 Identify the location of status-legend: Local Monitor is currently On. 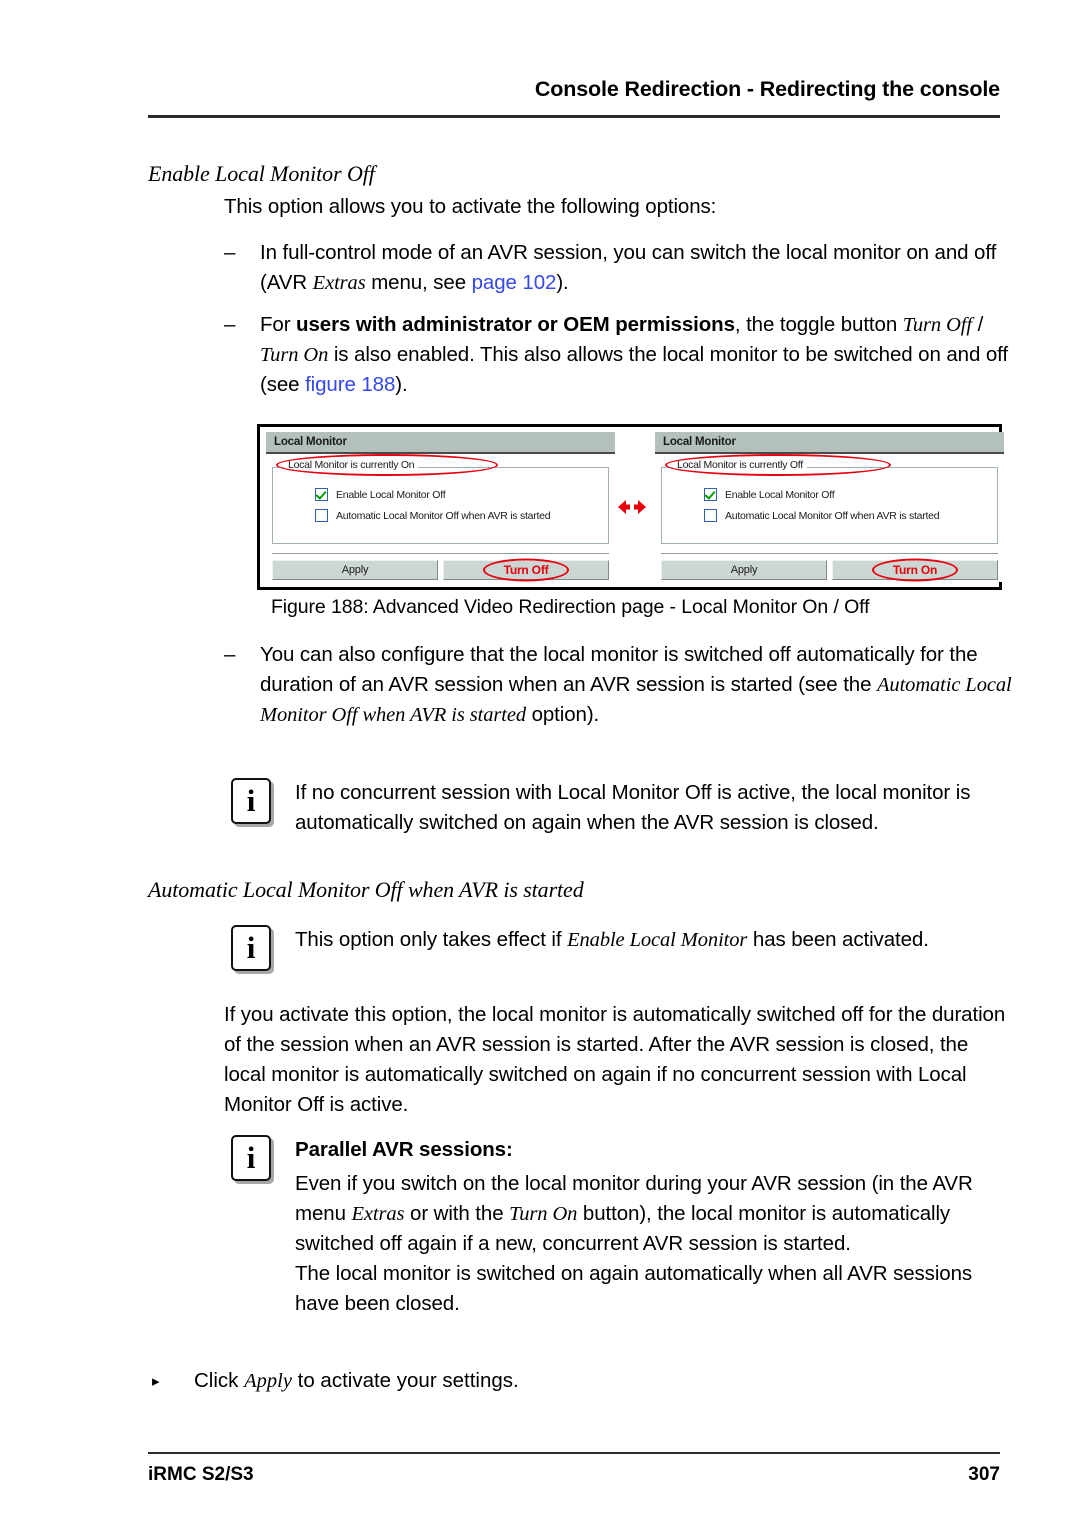
(351, 465).